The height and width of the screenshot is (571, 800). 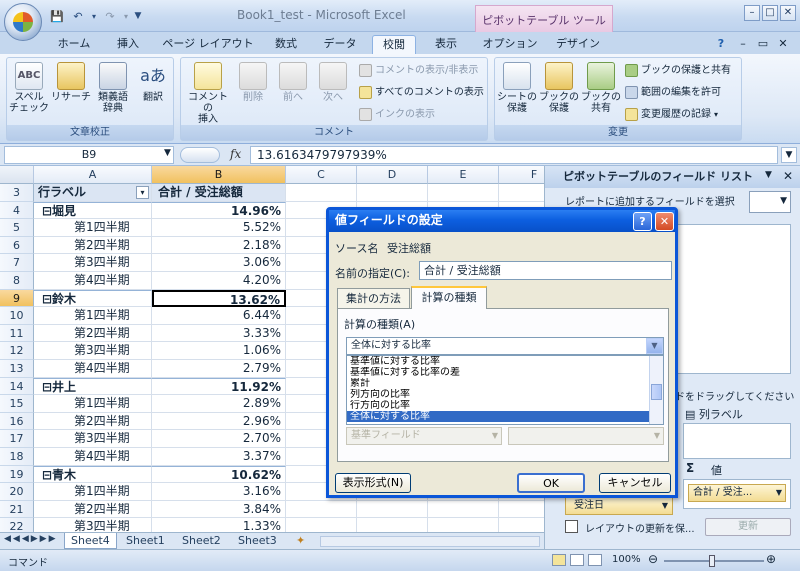 What do you see at coordinates (93, 175) in the screenshot?
I see `column-header-a: A` at bounding box center [93, 175].